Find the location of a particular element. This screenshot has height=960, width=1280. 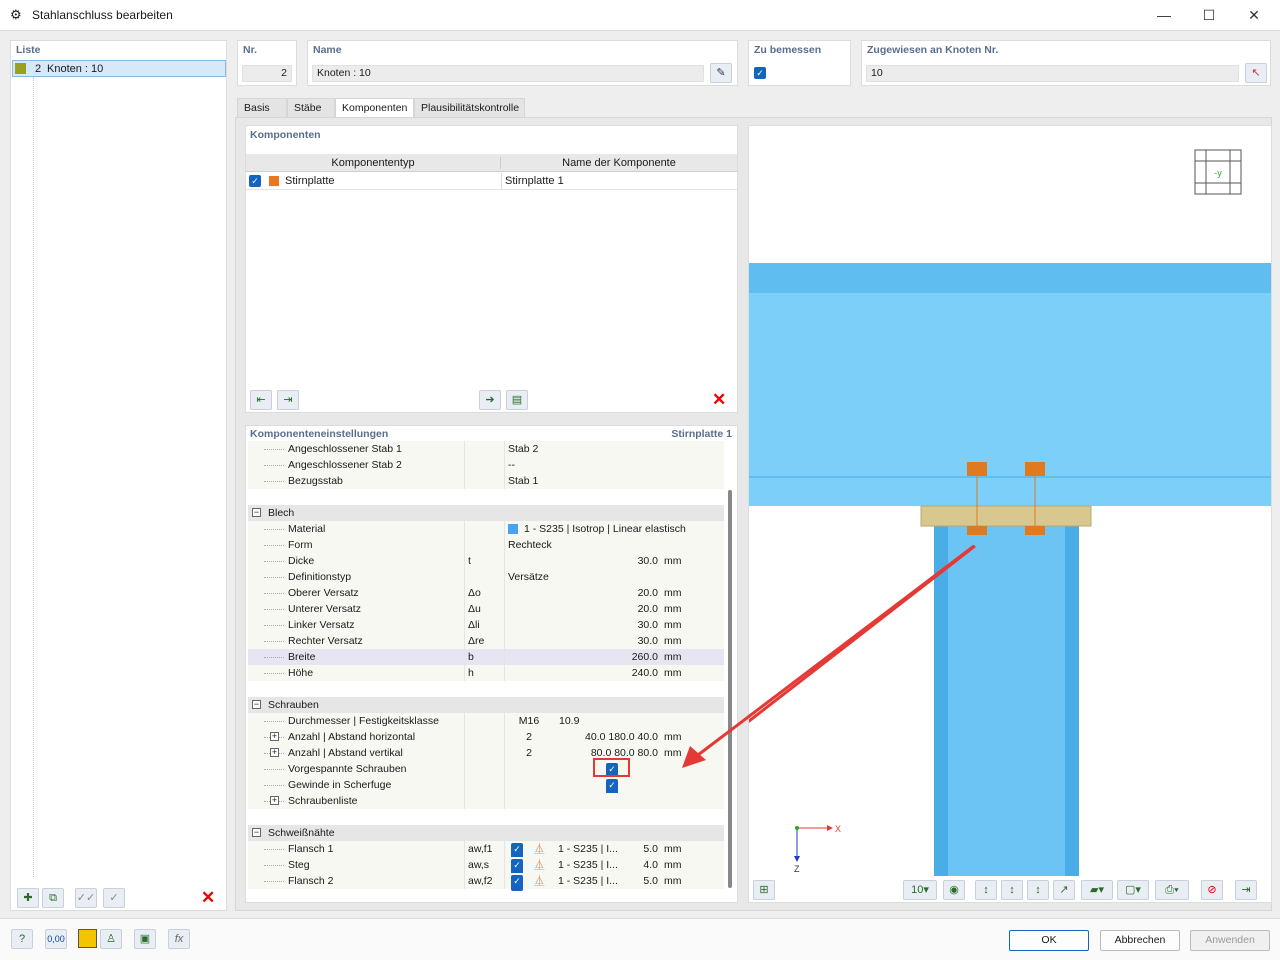

render-mode-dropdown: ▰▾ is located at coordinates (1097, 890).